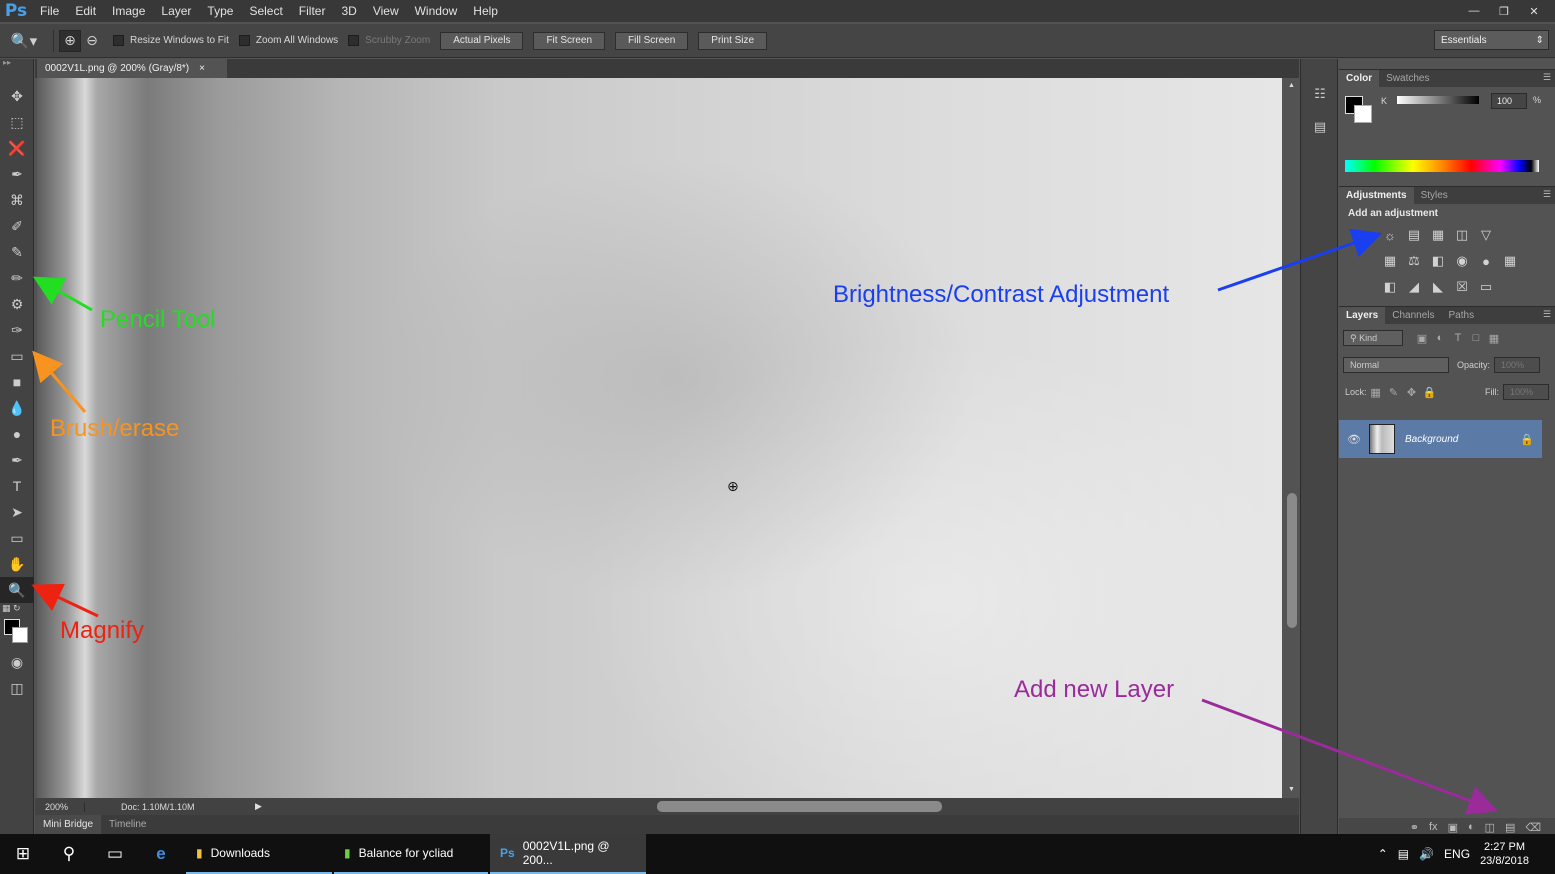 Image resolution: width=1555 pixels, height=874 pixels. I want to click on color-spectrum, so click(1442, 166).